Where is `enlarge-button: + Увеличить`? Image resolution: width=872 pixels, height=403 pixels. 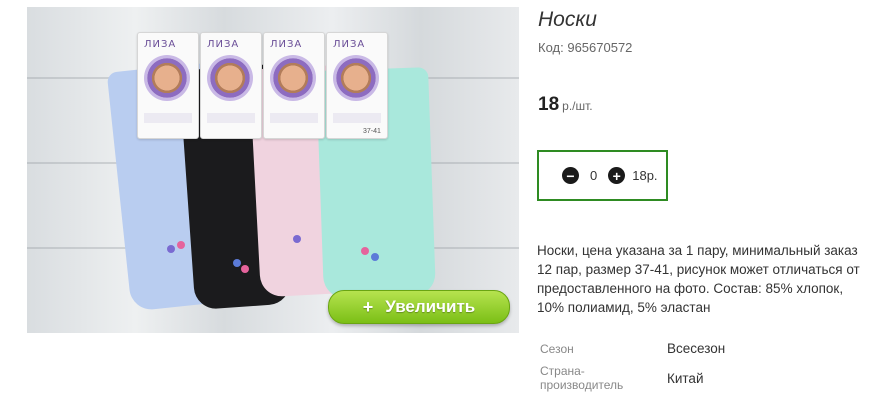
enlarge-button: + Увеличить is located at coordinates (419, 307).